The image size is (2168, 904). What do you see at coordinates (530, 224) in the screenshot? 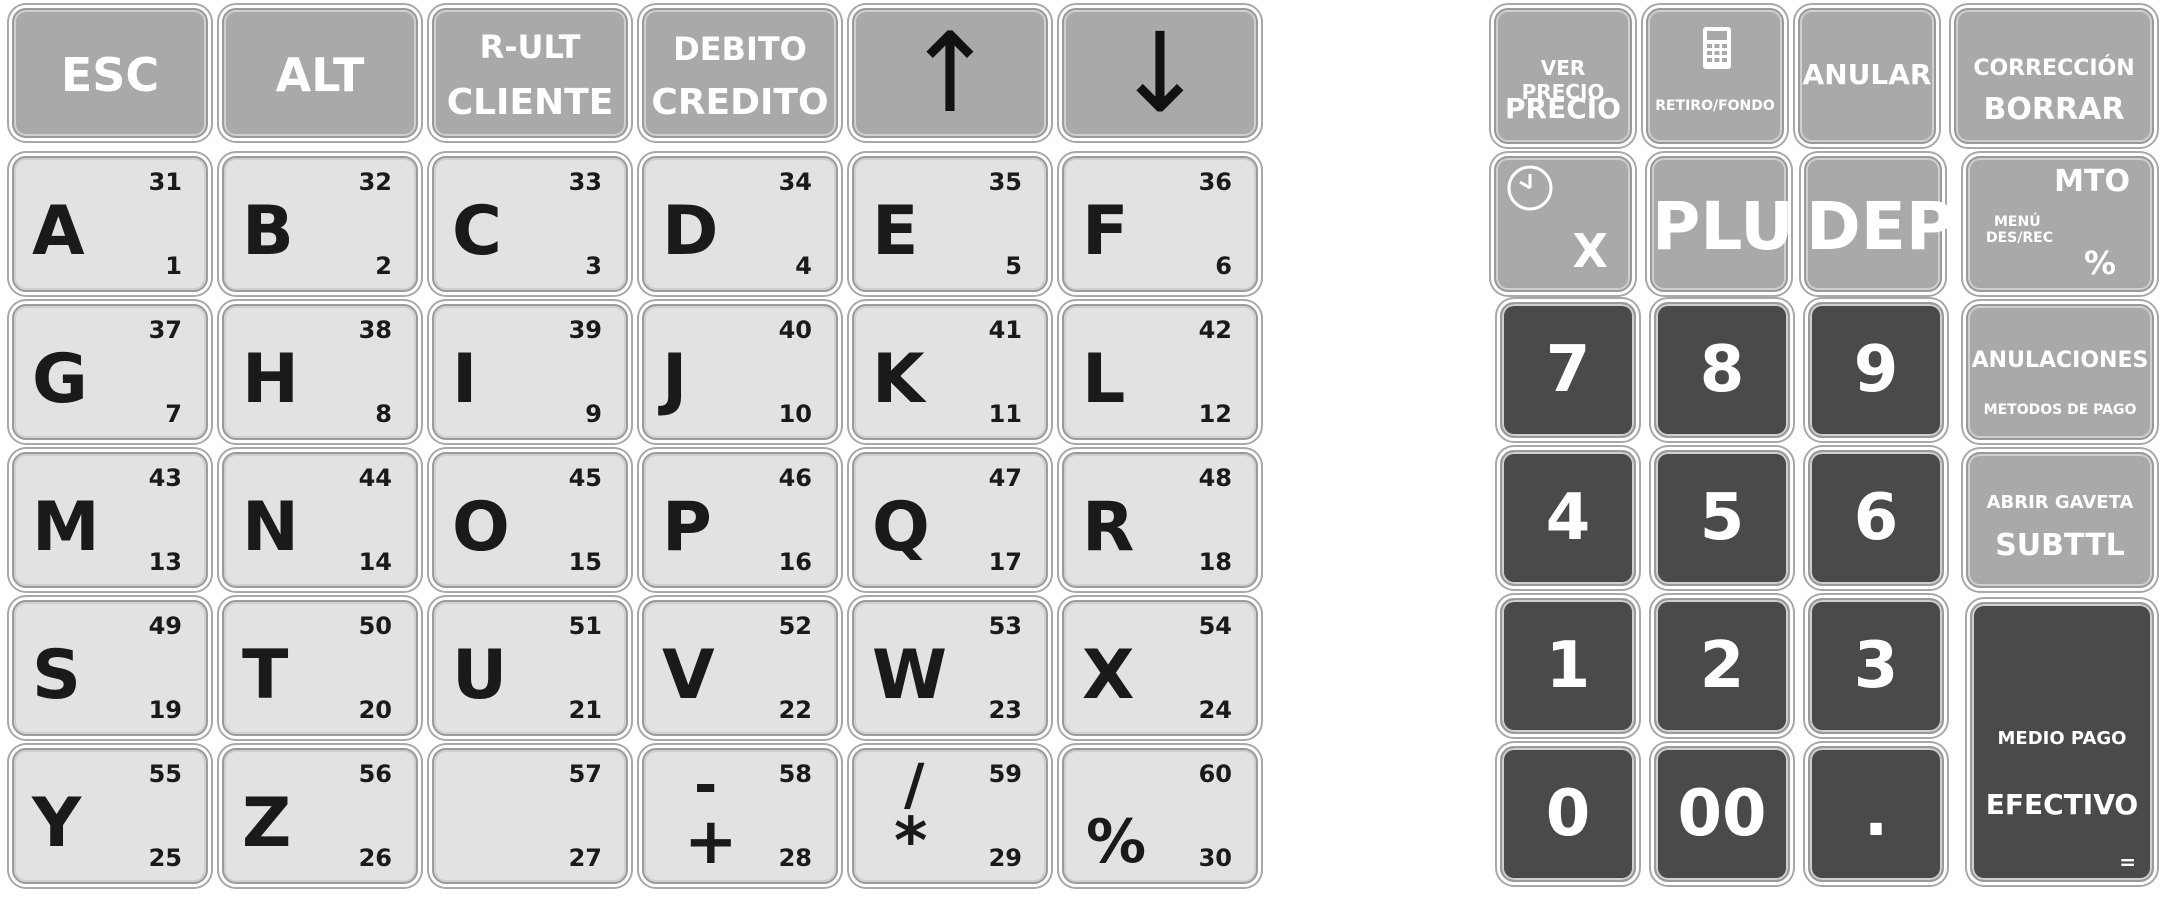
I see `key-3: C 33 3` at bounding box center [530, 224].